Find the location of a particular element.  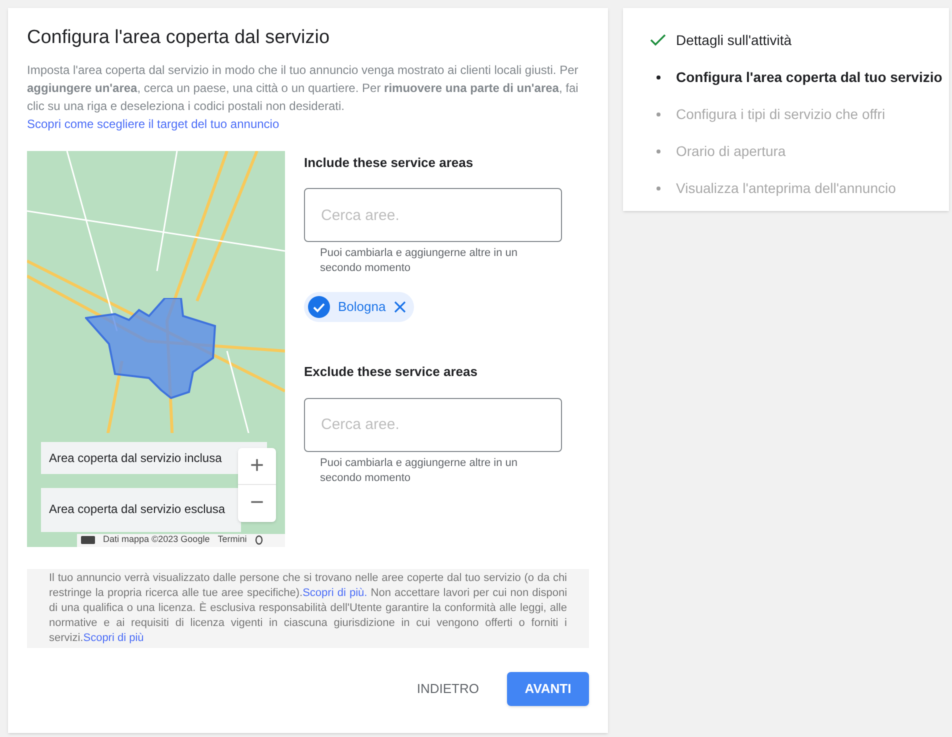

legend-excluded: Area coperta dal servizio esclusa is located at coordinates (141, 510).